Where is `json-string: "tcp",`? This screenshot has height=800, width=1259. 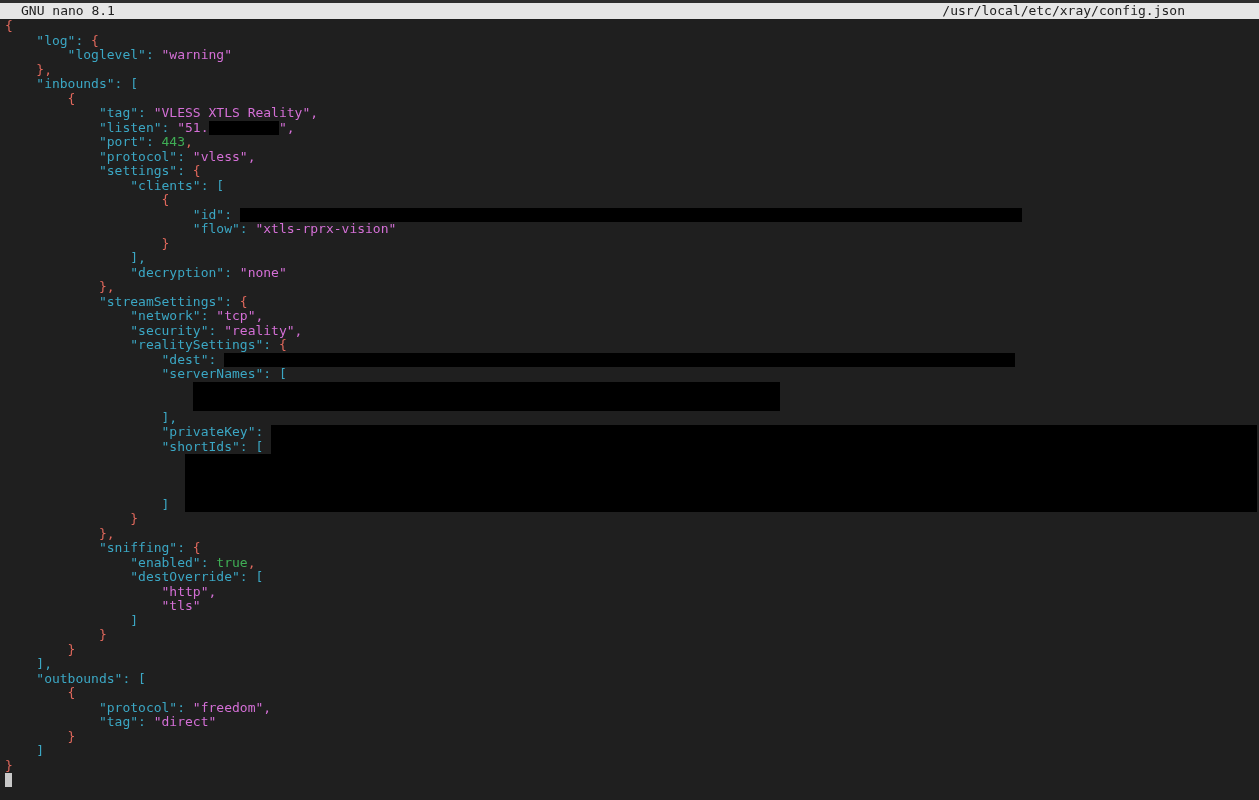 json-string: "tcp", is located at coordinates (240, 316).